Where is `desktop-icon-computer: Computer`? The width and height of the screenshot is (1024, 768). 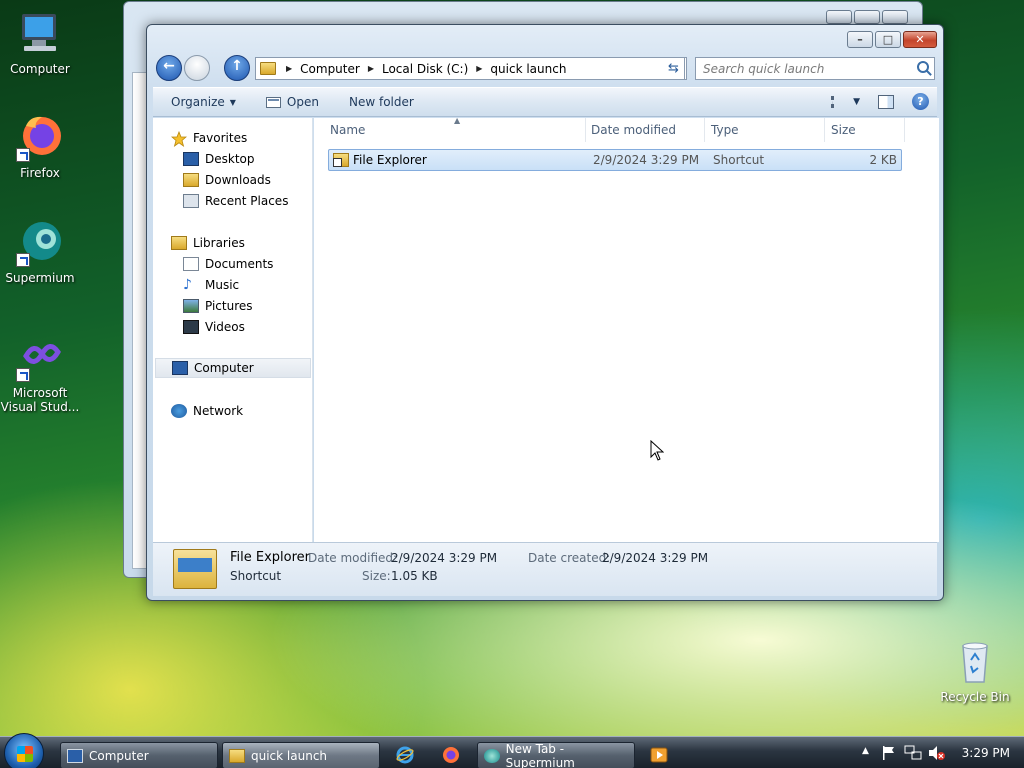 desktop-icon-computer: Computer is located at coordinates (40, 43).